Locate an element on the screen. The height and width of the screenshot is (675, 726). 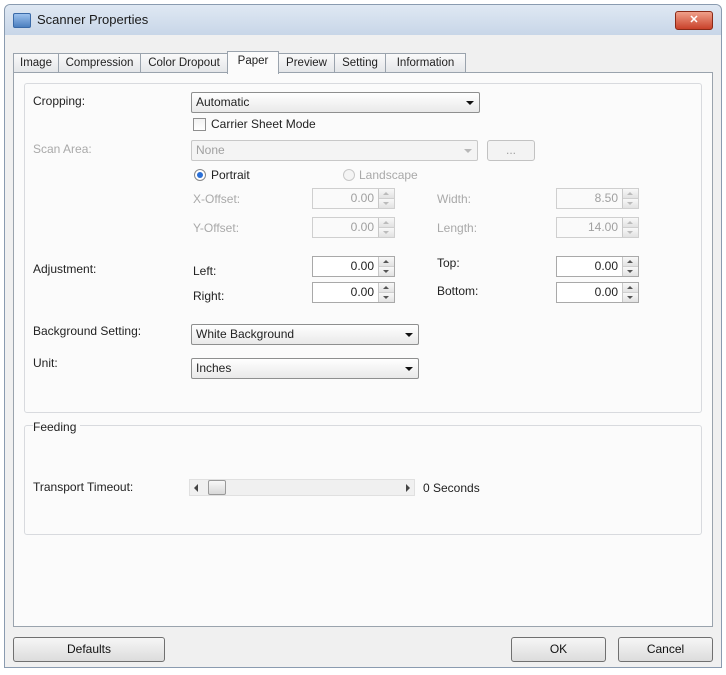
scanner-icon is located at coordinates (22, 20).